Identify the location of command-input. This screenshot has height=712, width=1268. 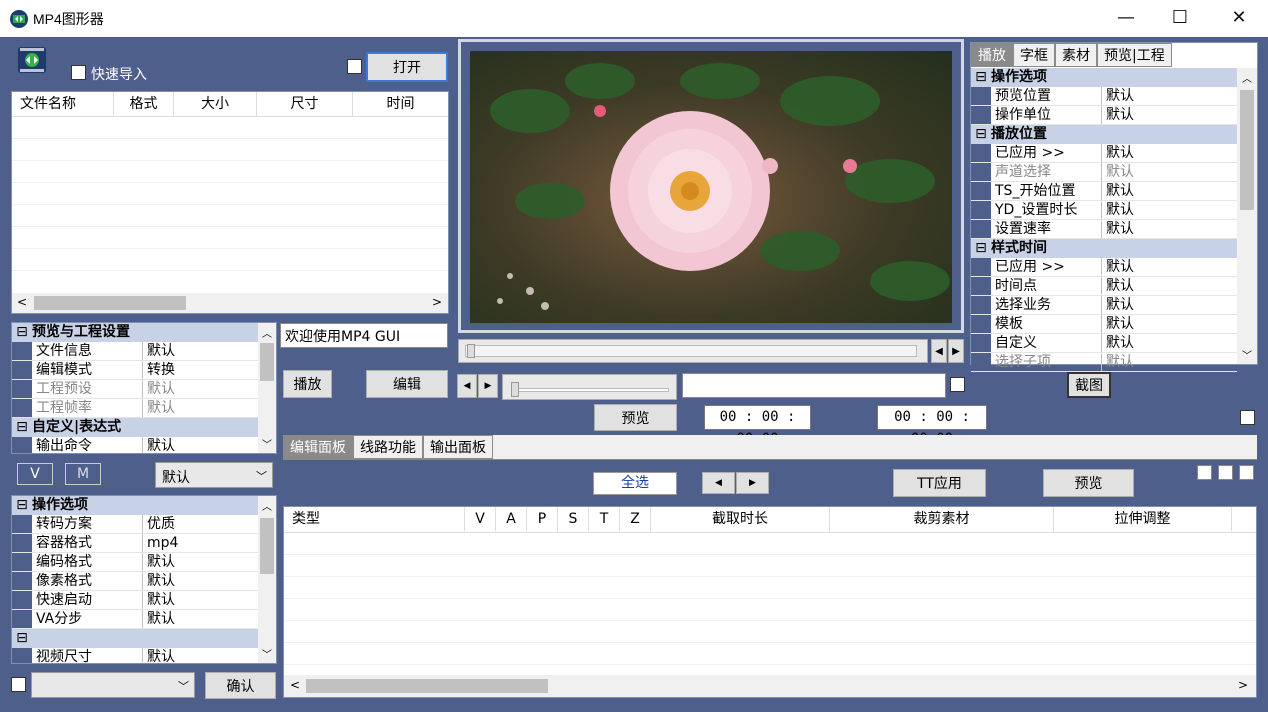
(814, 385).